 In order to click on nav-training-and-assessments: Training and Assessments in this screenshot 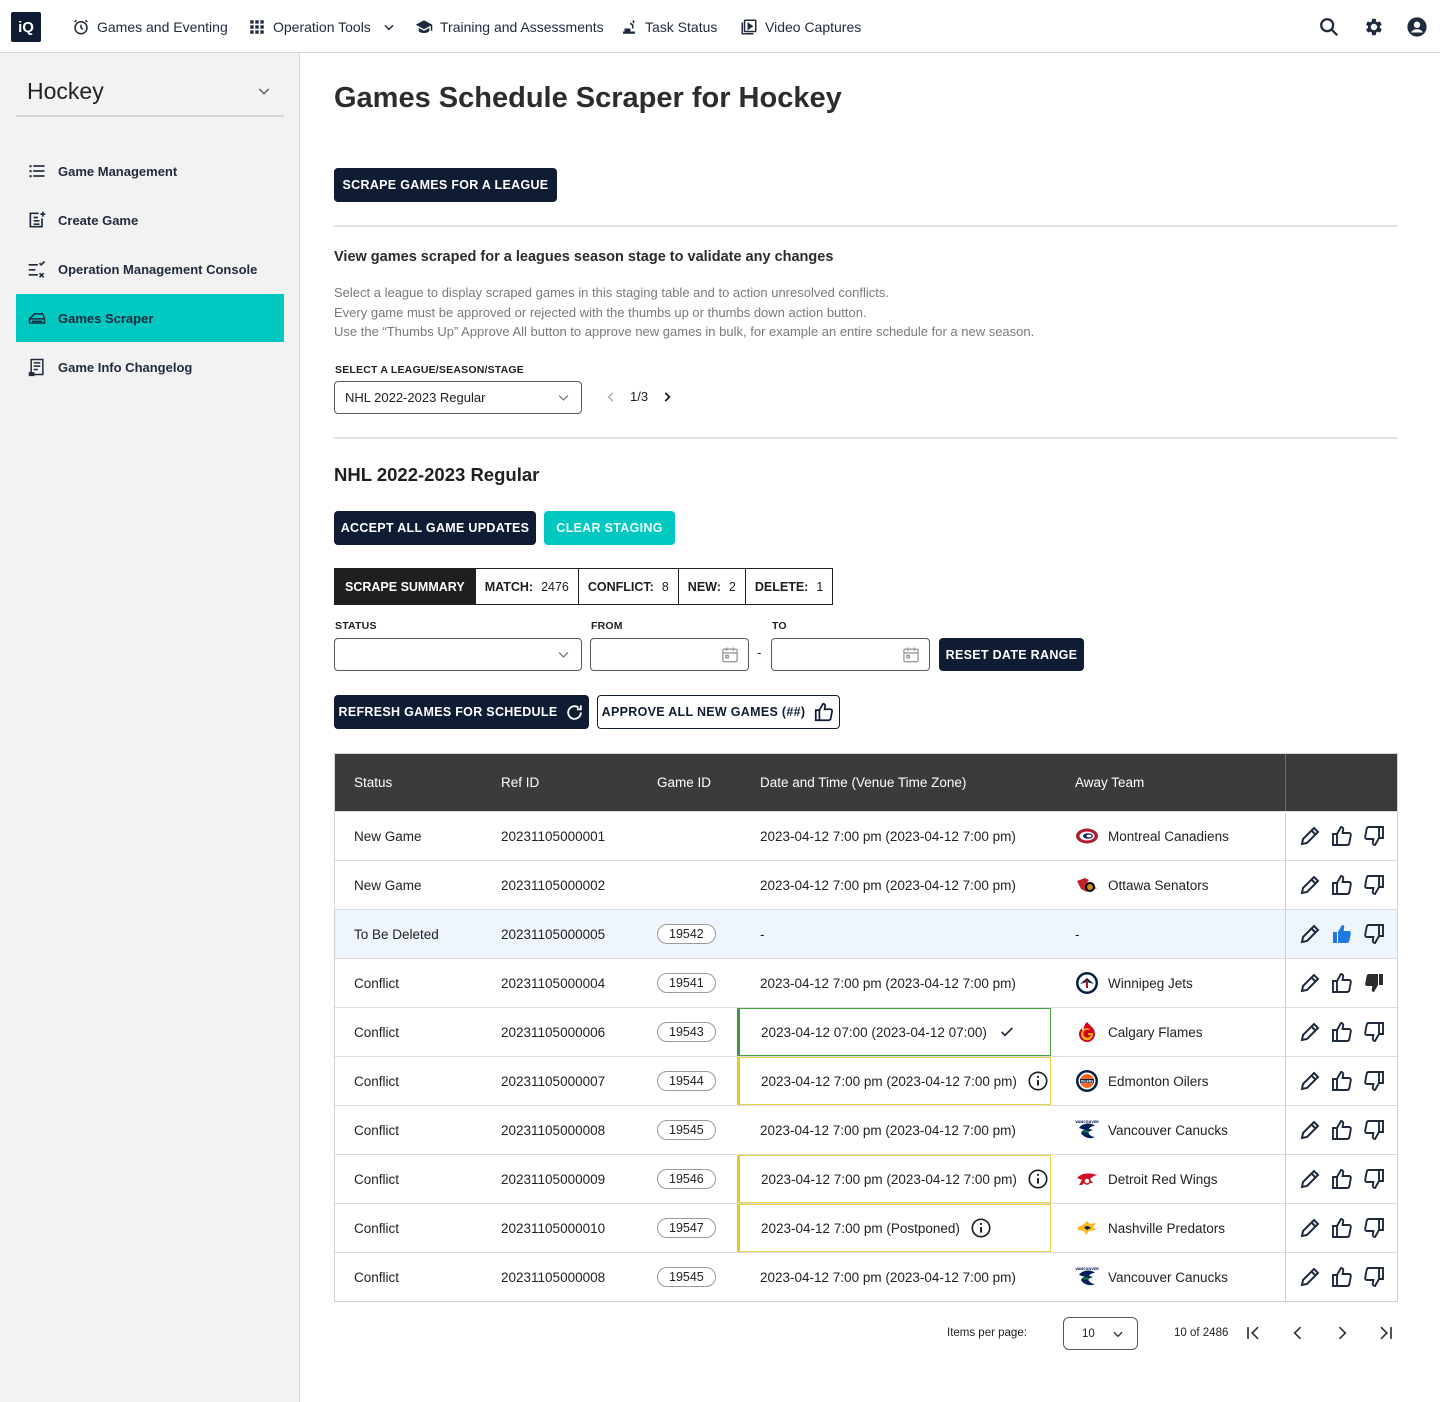, I will do `click(509, 26)`.